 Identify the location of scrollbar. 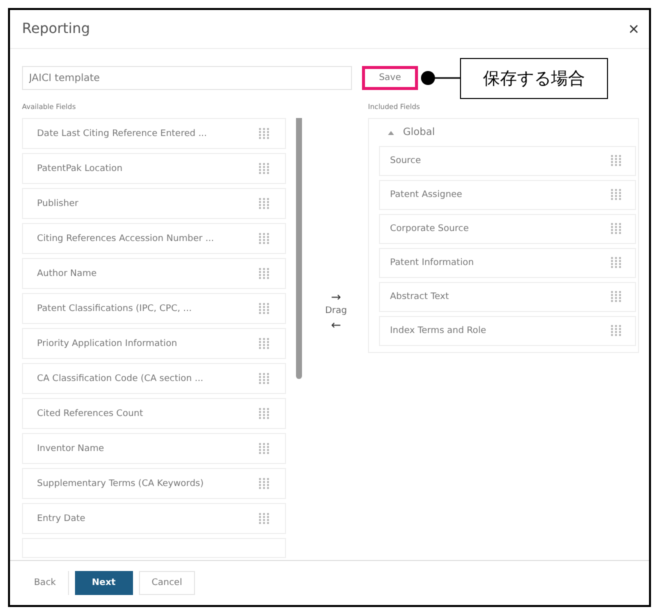
(299, 248).